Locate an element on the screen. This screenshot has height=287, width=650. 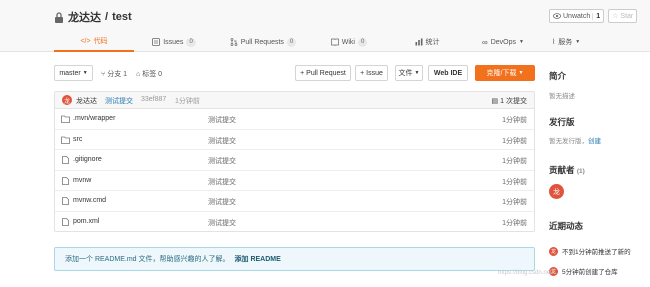
tab-wiki: Wiki 0 is located at coordinates (349, 42).